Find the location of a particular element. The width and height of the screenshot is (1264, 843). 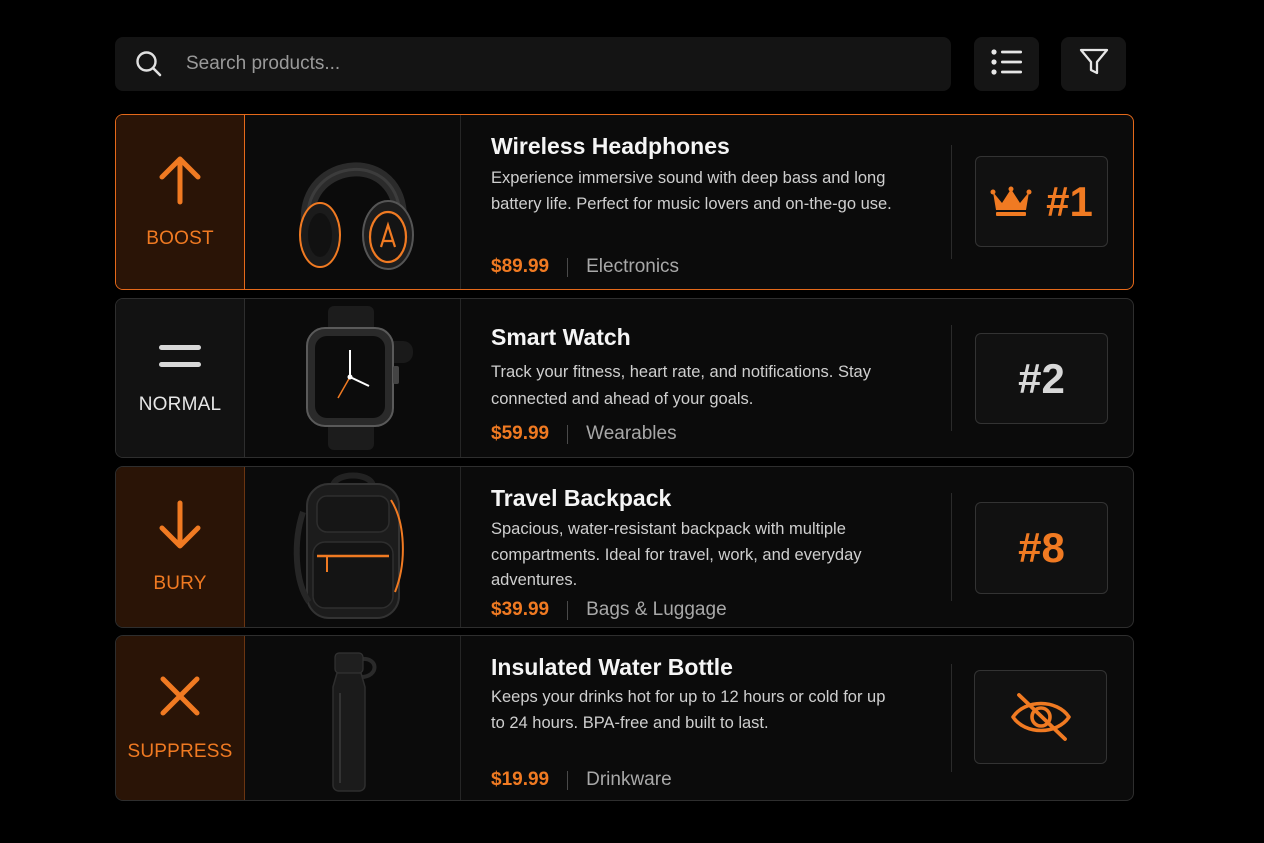

boost-button: BOOST is located at coordinates (180, 202).